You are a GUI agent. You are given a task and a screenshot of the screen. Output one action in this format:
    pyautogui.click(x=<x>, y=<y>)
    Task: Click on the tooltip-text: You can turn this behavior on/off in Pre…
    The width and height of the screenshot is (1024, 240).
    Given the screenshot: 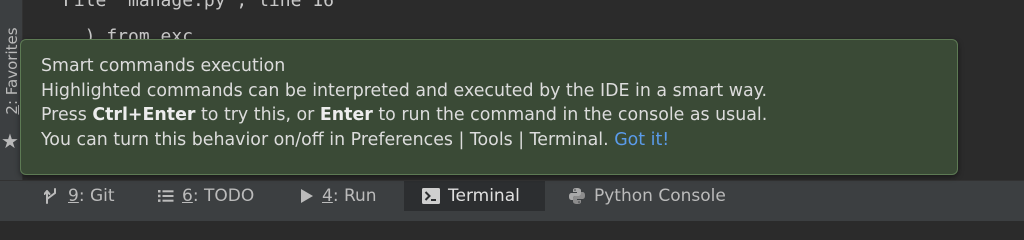 What is the action you would take?
    pyautogui.click(x=328, y=139)
    